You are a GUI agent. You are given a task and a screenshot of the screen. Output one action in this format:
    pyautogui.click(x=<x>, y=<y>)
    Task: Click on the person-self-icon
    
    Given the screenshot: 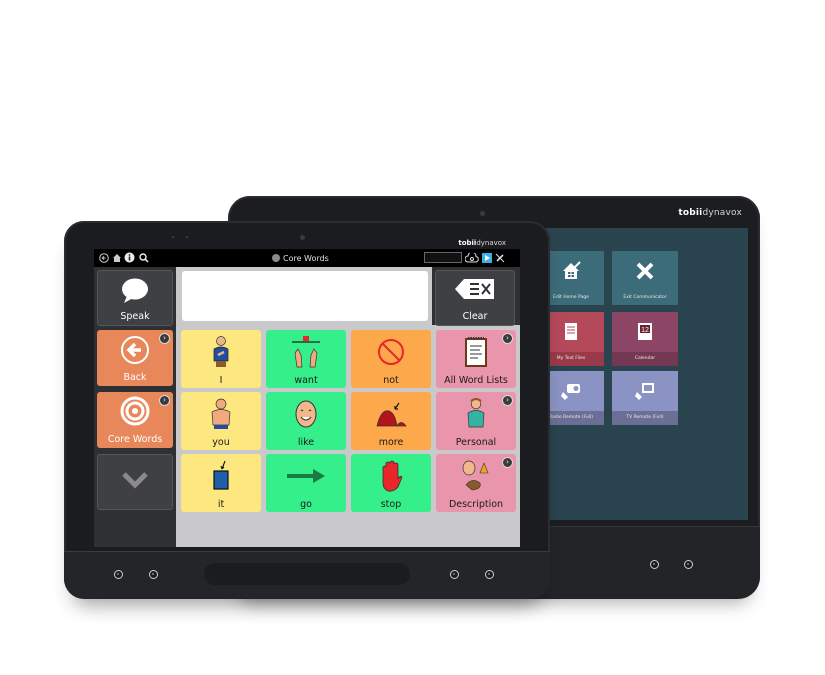 What is the action you would take?
    pyautogui.click(x=221, y=352)
    